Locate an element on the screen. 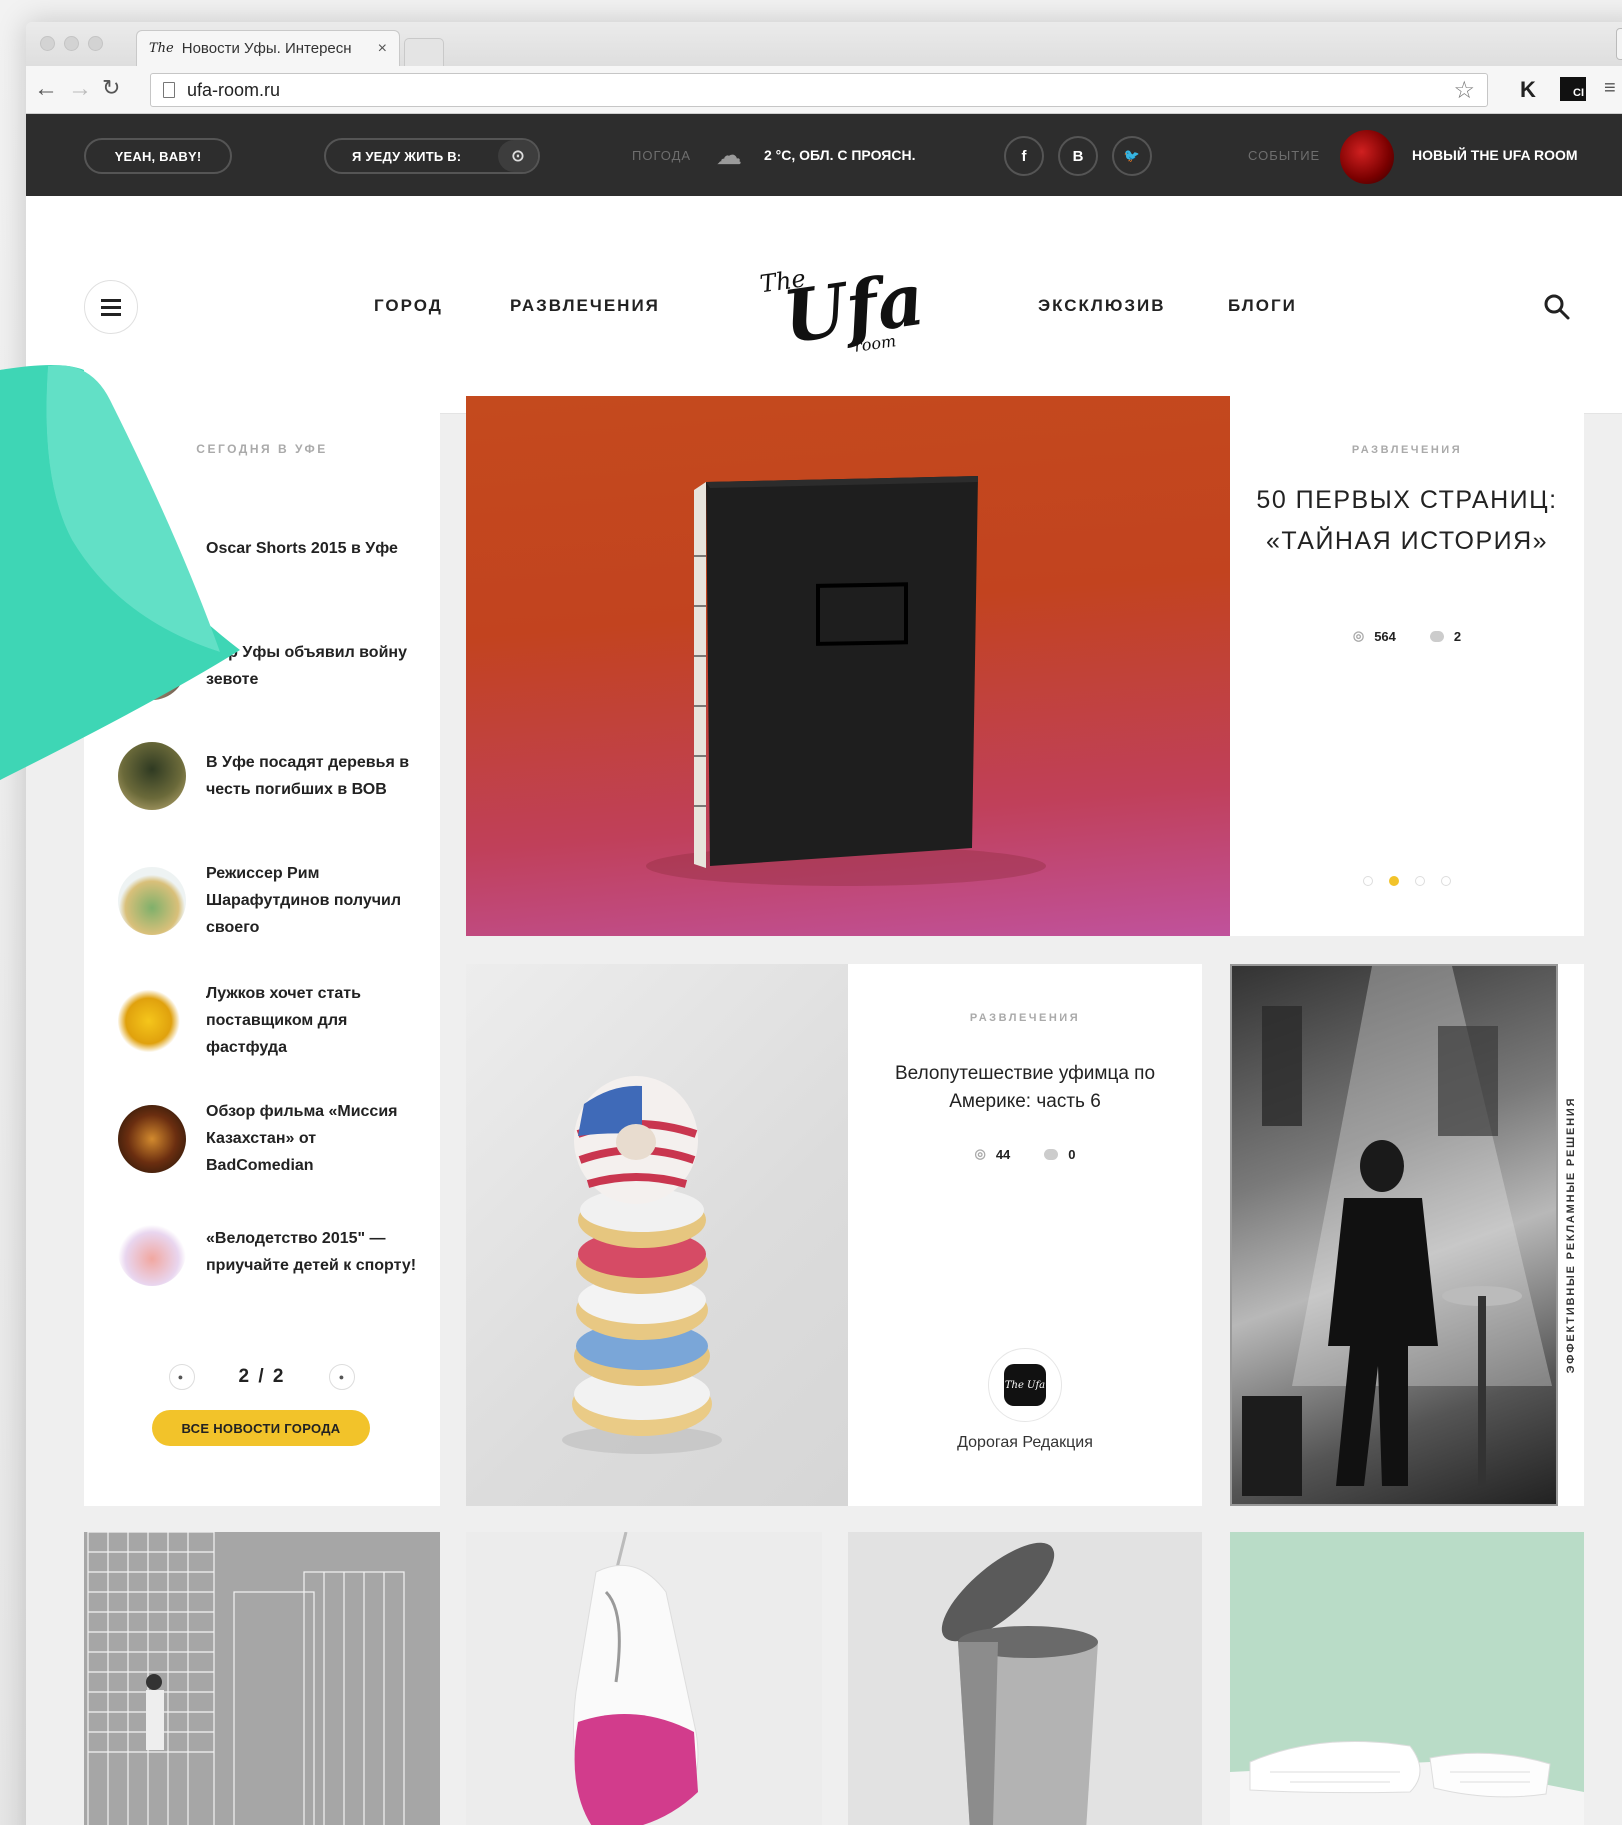 This screenshot has height=1825, width=1622. browser-toolbar: ← → ↻ ufa-room.ru ☆ K CI ≡ is located at coordinates (824, 90).